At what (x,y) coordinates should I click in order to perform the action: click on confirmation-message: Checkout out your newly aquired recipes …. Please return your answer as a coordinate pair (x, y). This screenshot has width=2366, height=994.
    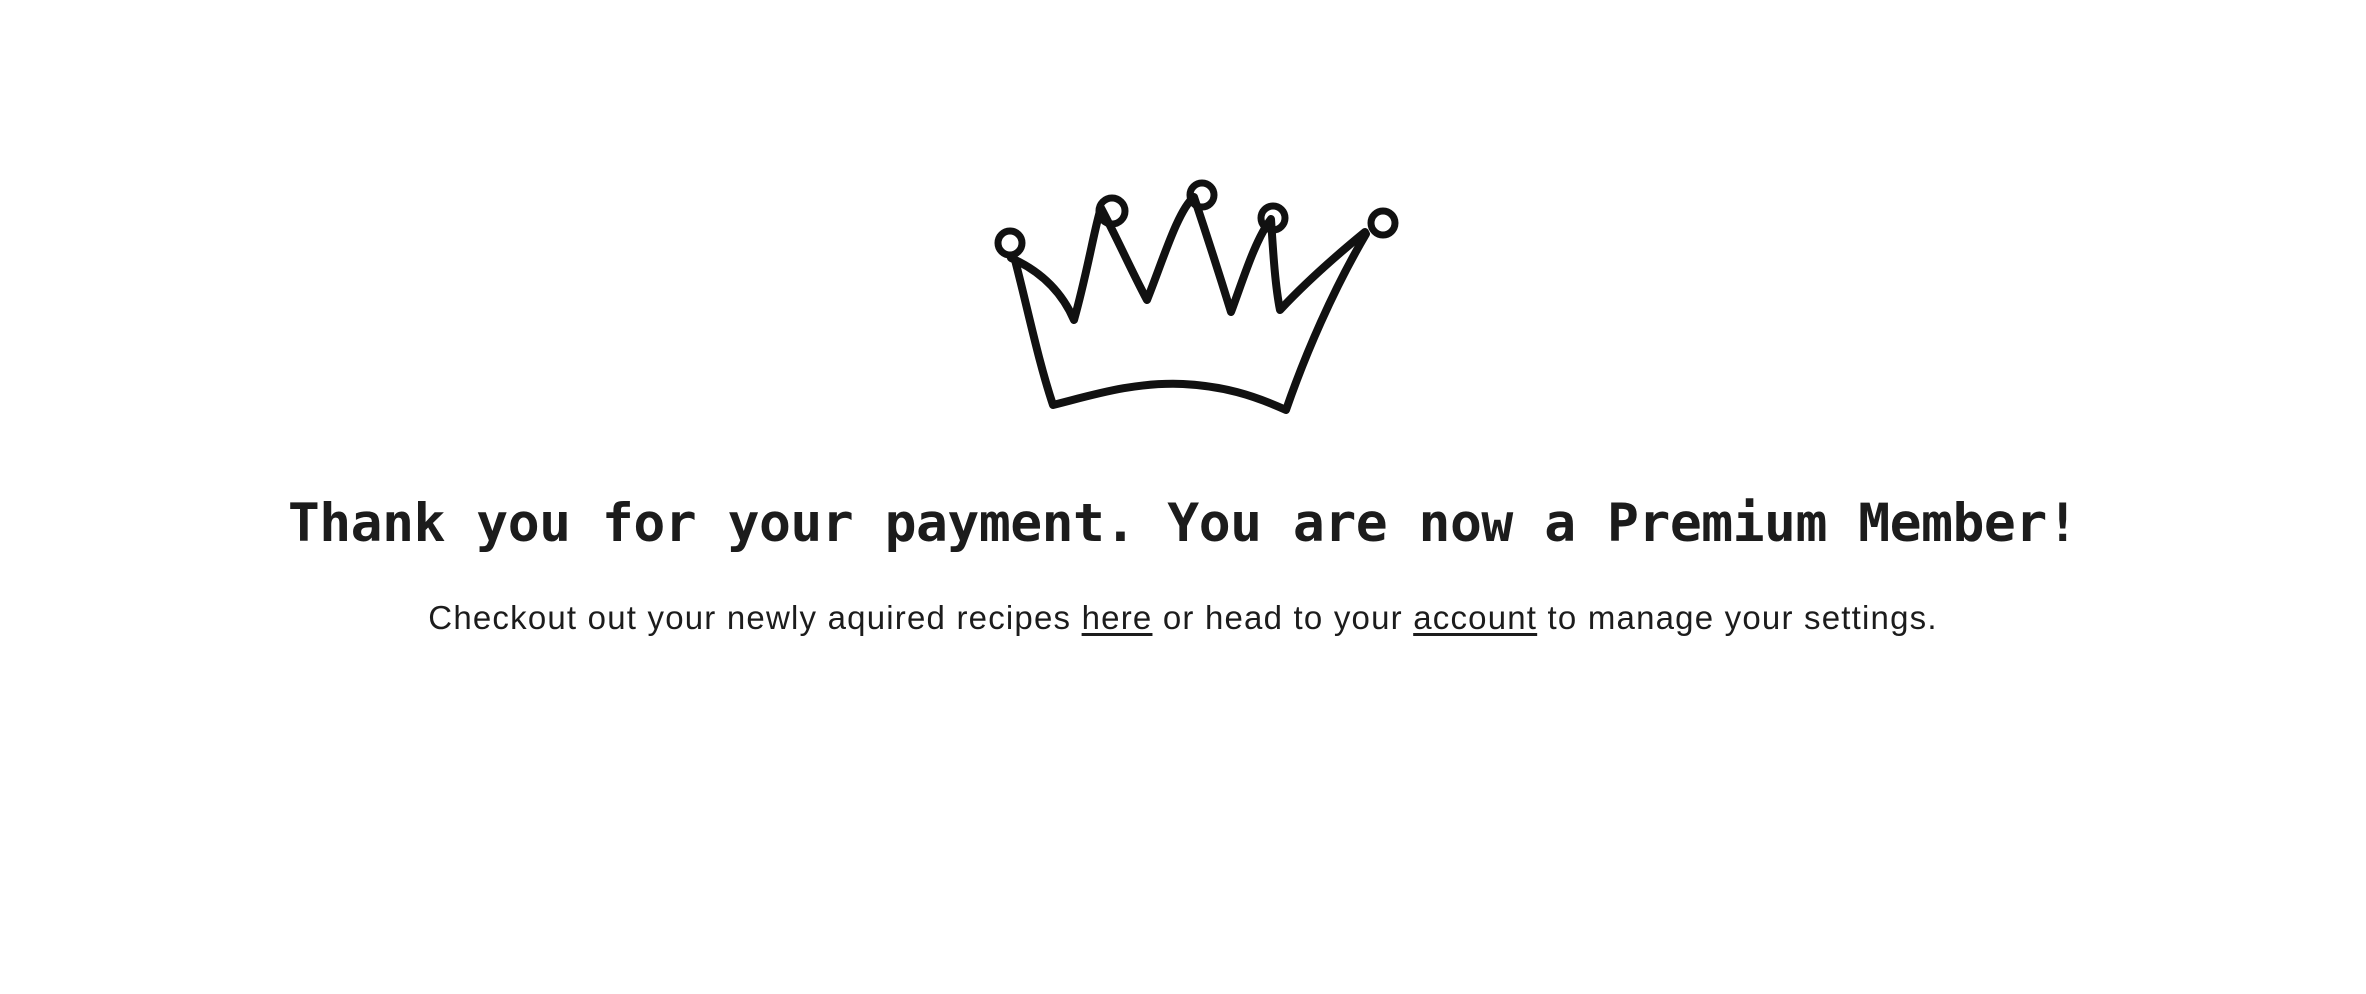
    Looking at the image, I should click on (1183, 618).